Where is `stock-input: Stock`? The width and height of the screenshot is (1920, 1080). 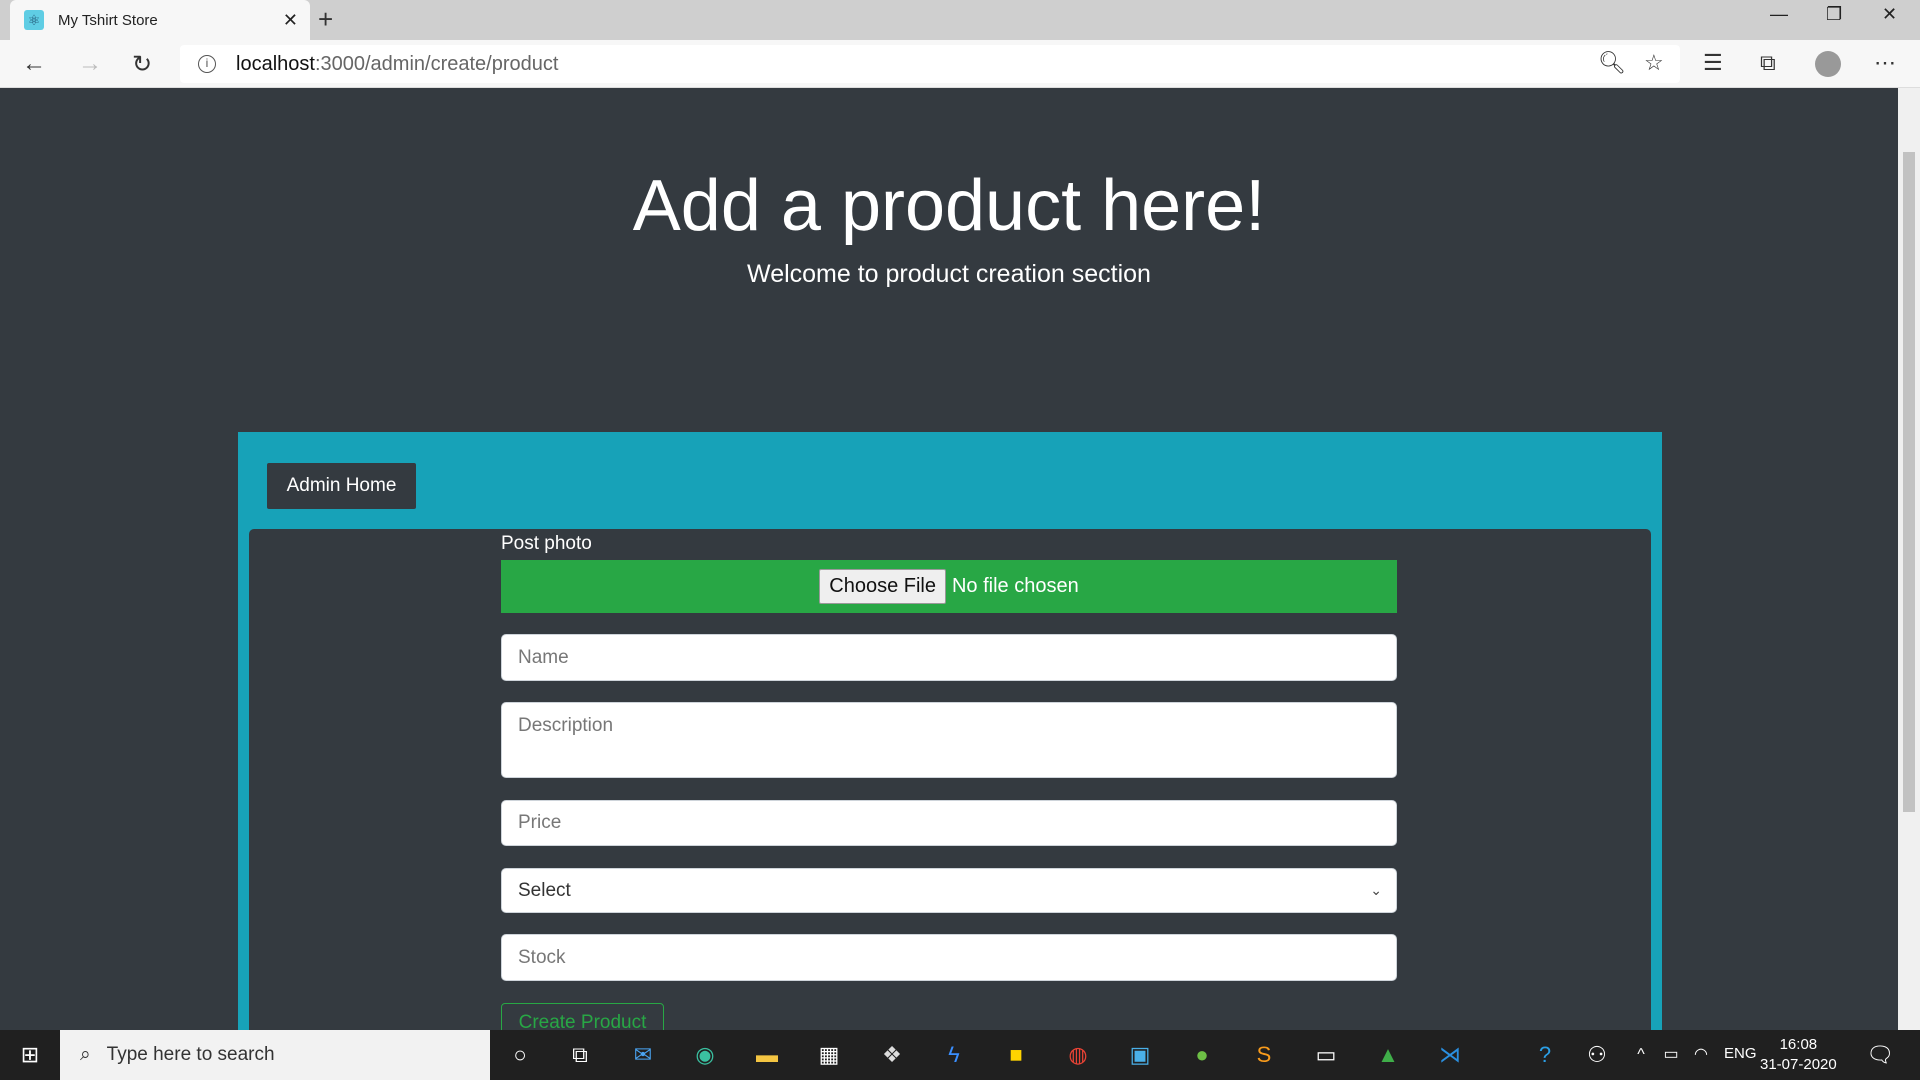 stock-input: Stock is located at coordinates (949, 957).